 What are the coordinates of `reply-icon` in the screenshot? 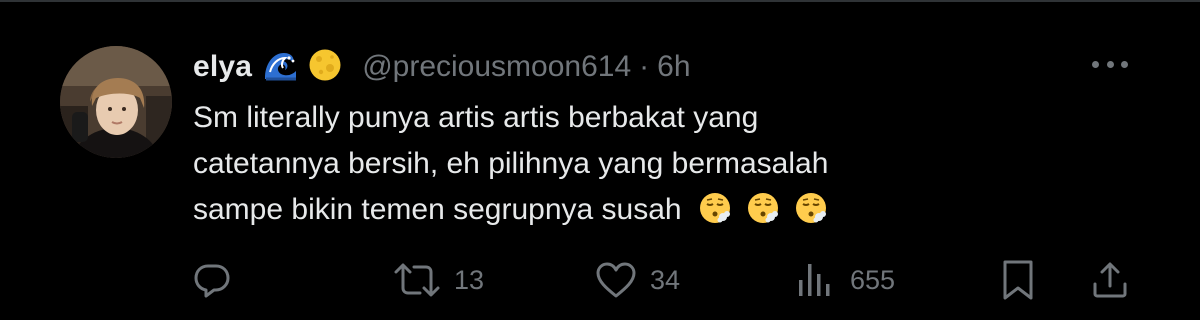 It's located at (212, 281).